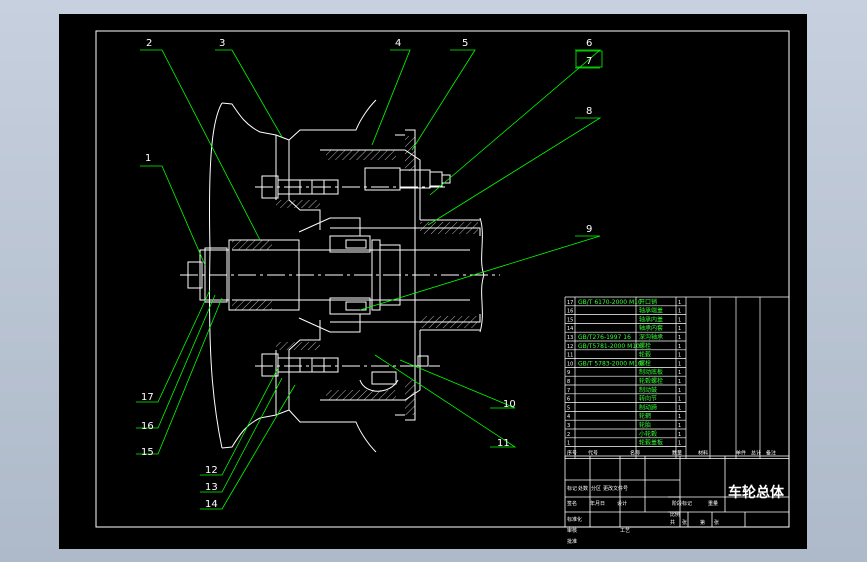 This screenshot has width=867, height=562. Describe the element at coordinates (596, 488) in the screenshot. I see `tb-label: 分区` at that location.